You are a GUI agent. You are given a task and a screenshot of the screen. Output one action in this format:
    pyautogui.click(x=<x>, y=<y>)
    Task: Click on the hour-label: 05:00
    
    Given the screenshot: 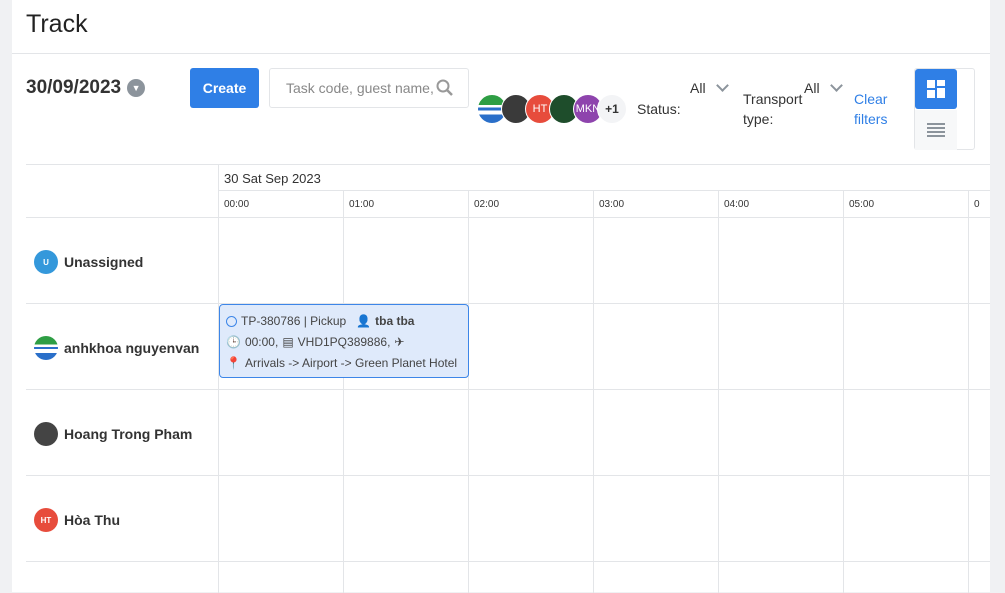 What is the action you would take?
    pyautogui.click(x=905, y=204)
    